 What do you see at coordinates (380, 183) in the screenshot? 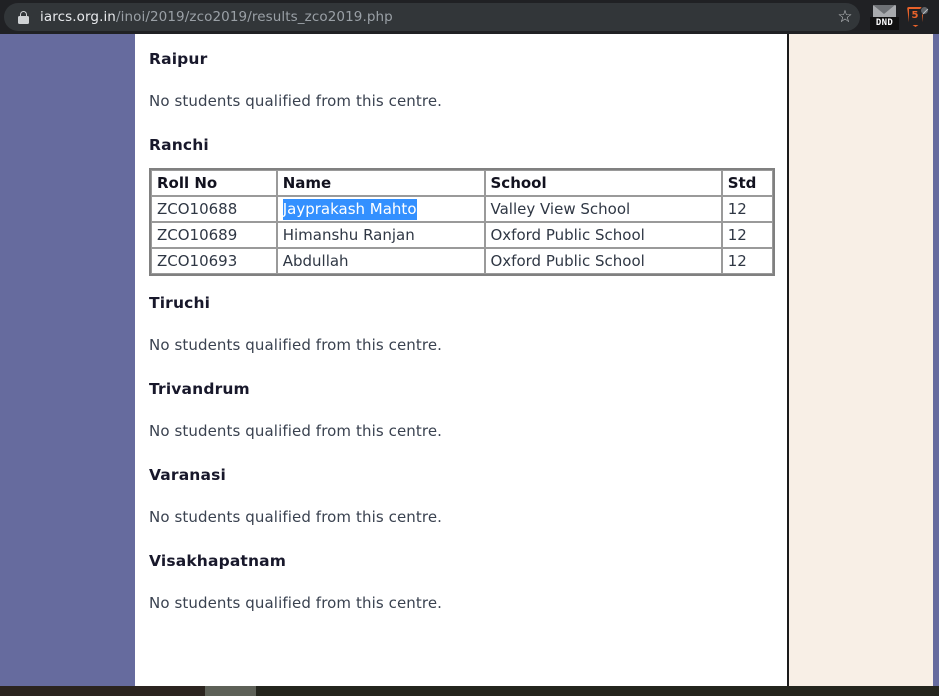
I see `column-header-name: Name` at bounding box center [380, 183].